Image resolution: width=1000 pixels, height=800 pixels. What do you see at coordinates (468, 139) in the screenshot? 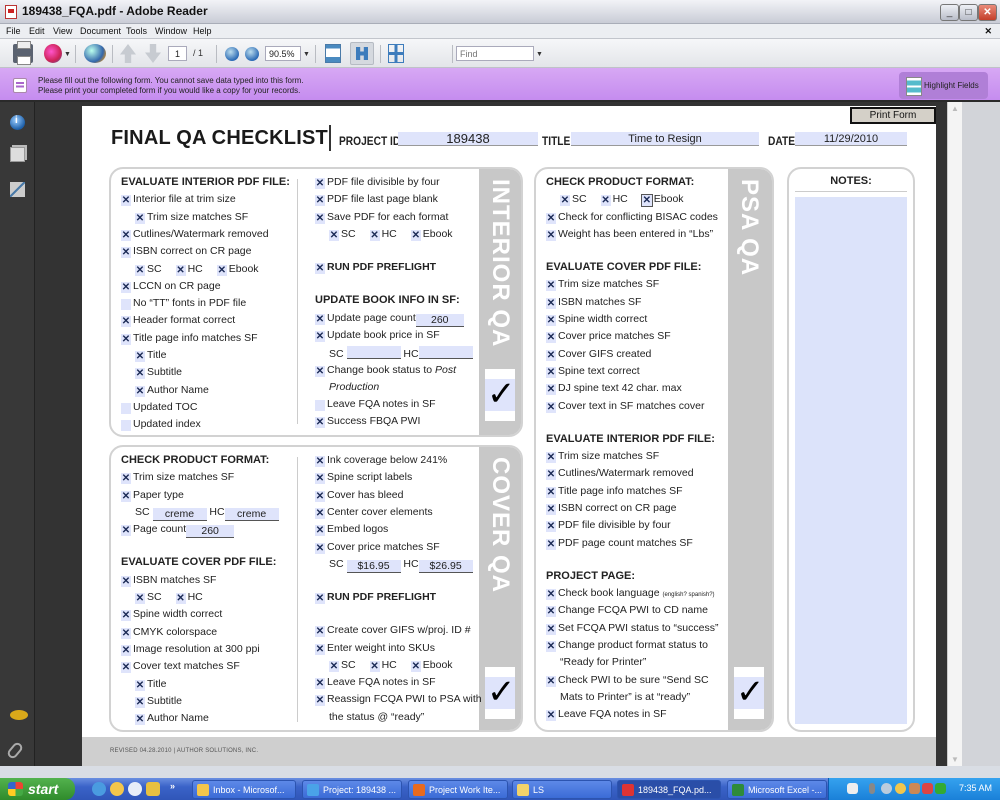
I see `project-id-field: 189438` at bounding box center [468, 139].